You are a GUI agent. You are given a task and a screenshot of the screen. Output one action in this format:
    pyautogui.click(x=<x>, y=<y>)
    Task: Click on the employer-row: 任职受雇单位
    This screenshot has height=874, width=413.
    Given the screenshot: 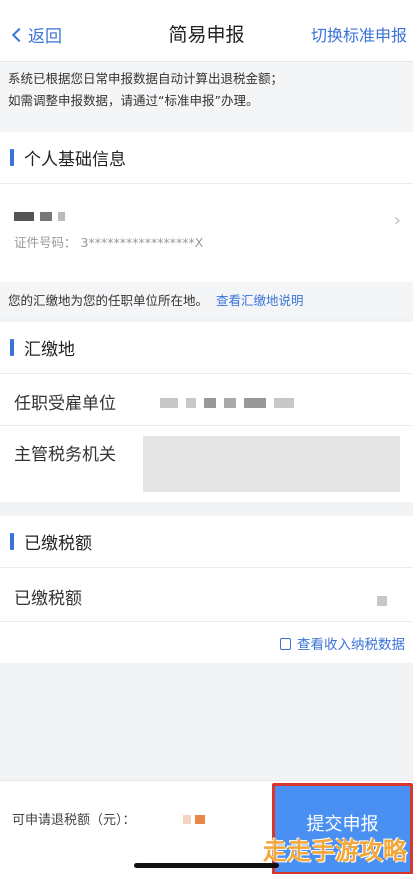 What is the action you would take?
    pyautogui.click(x=206, y=400)
    